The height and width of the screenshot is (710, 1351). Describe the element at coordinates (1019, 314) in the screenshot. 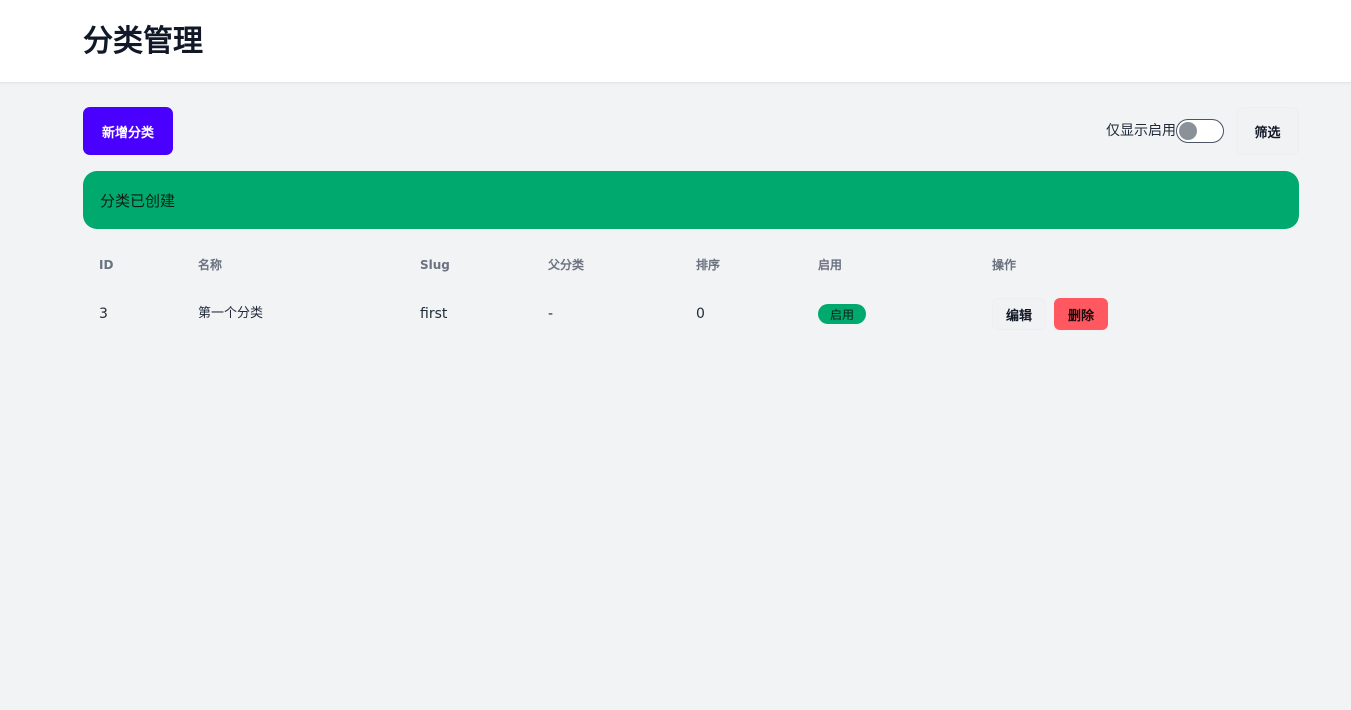

I see `edit-button: 编辑` at that location.